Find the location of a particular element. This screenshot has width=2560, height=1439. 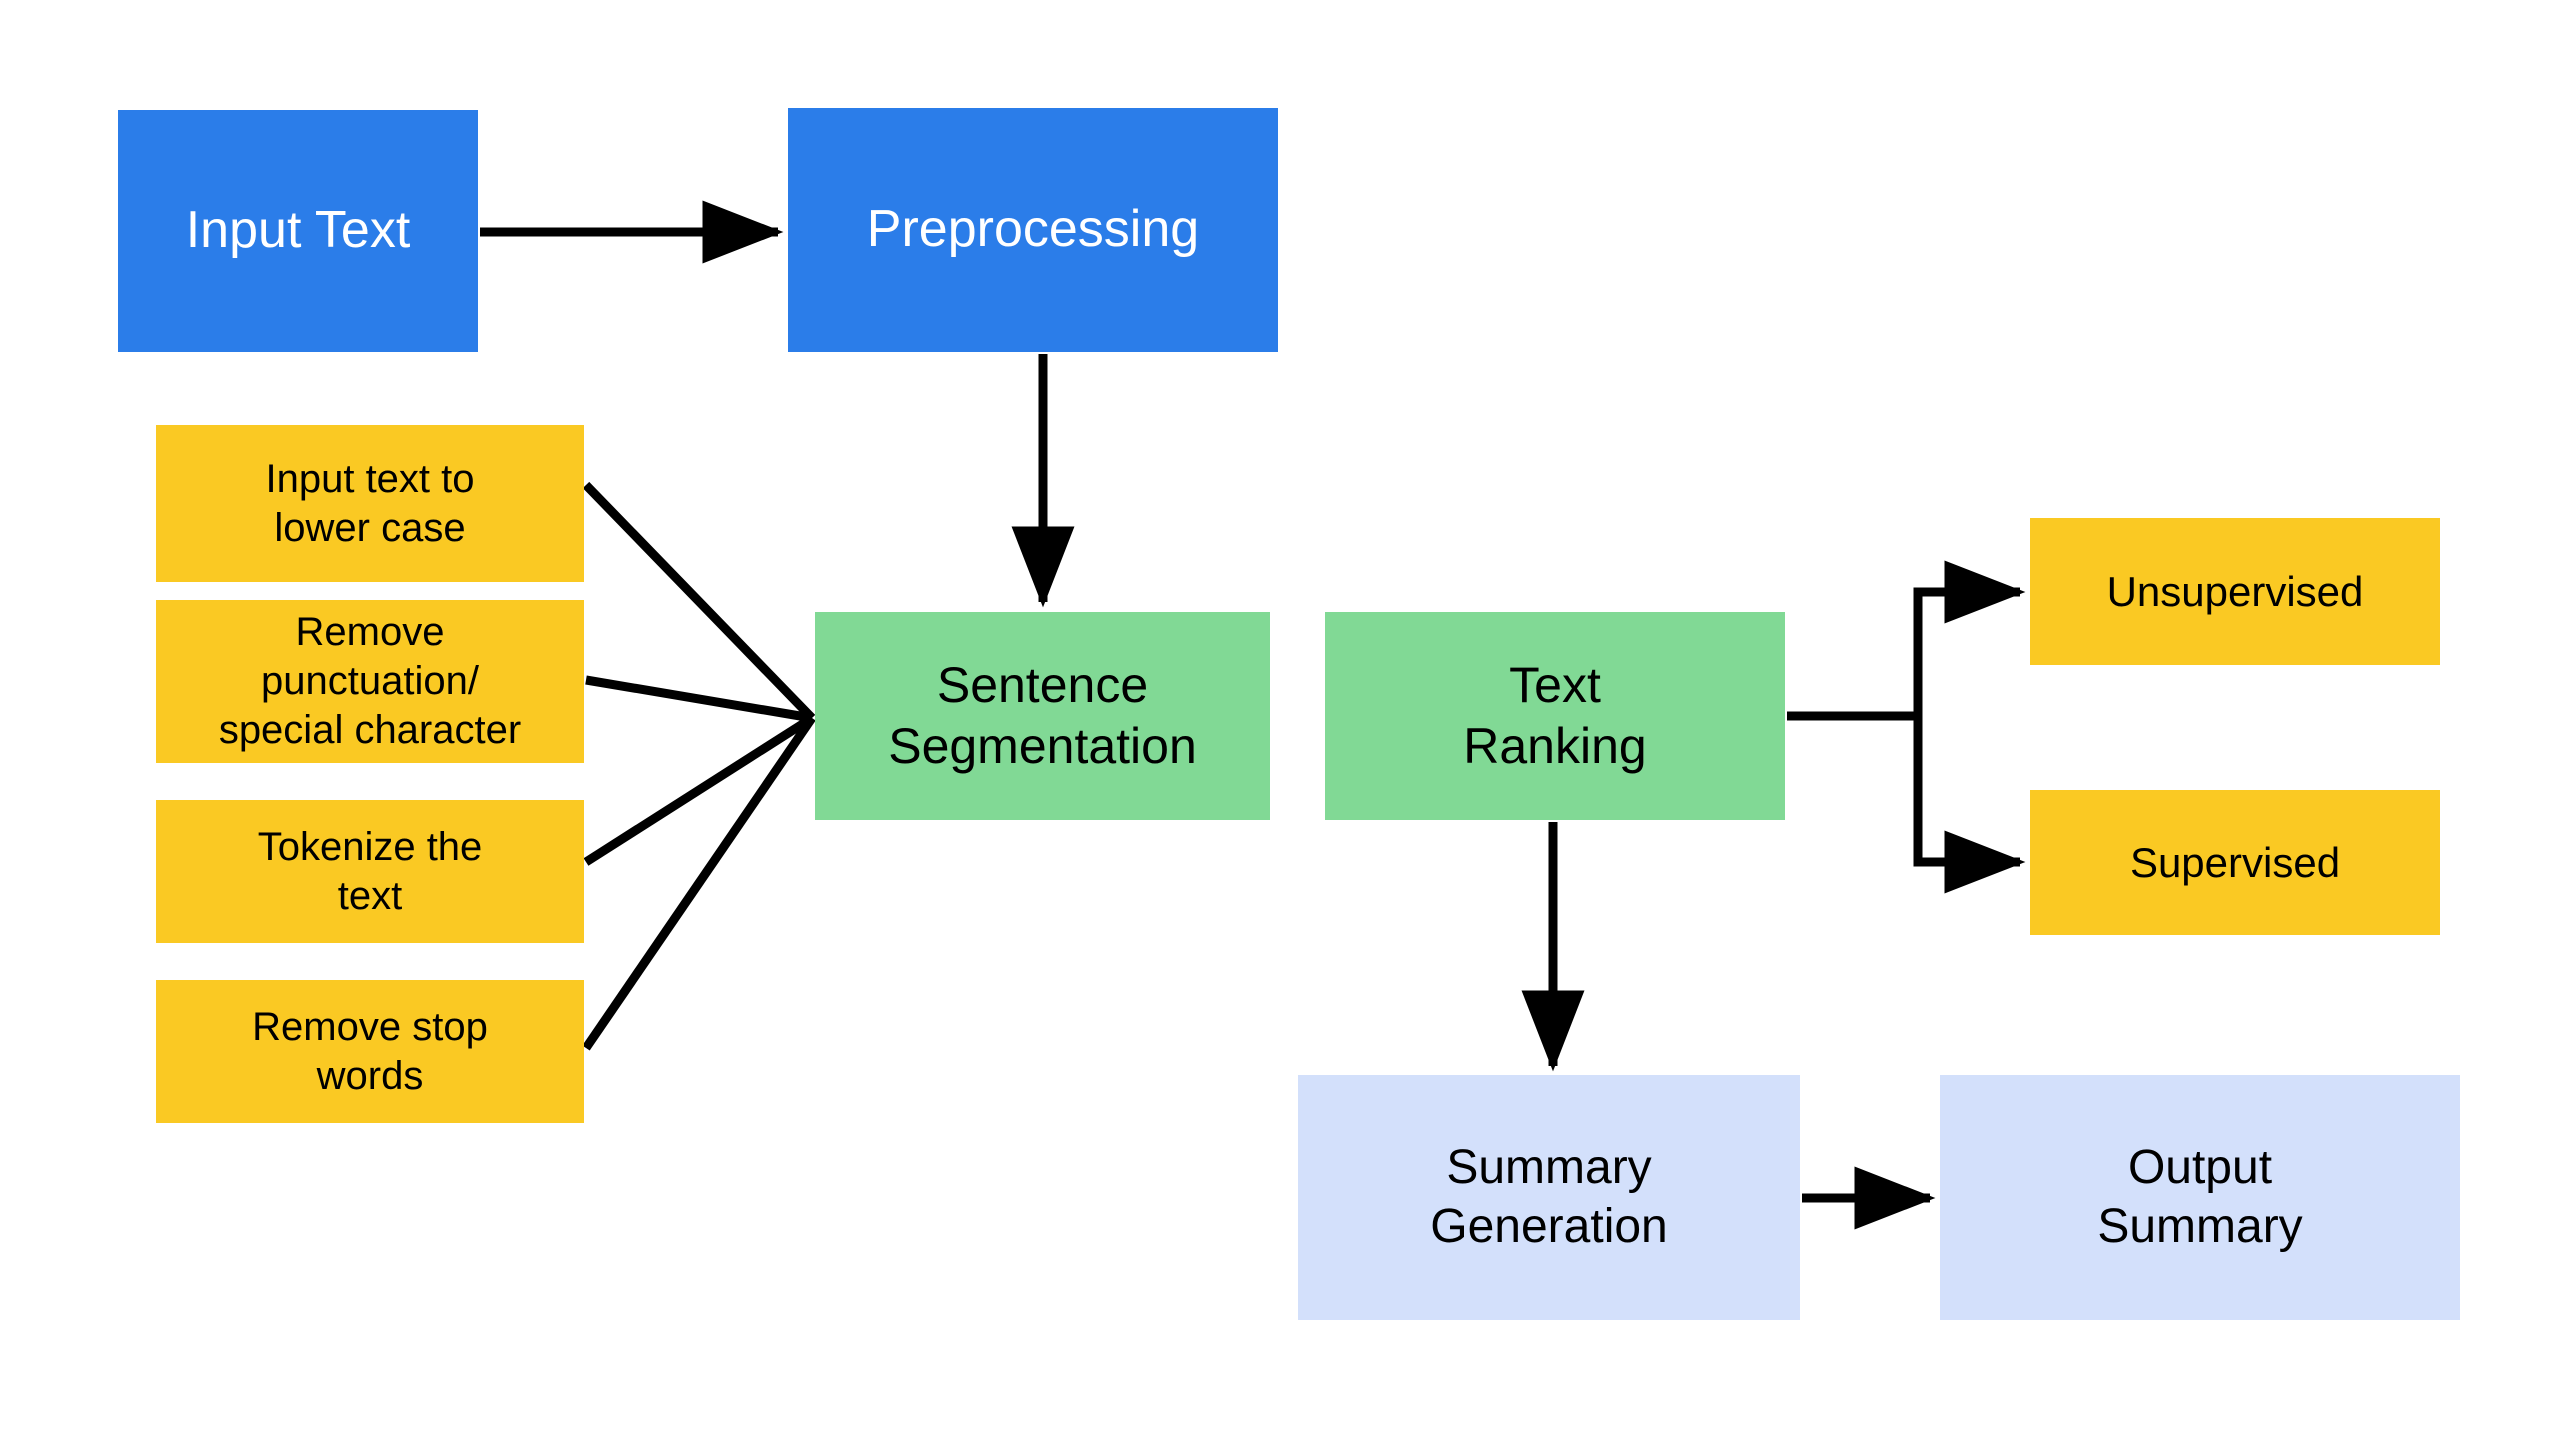

edge-step-2-to-sentence-segmentation is located at coordinates (699, 790).